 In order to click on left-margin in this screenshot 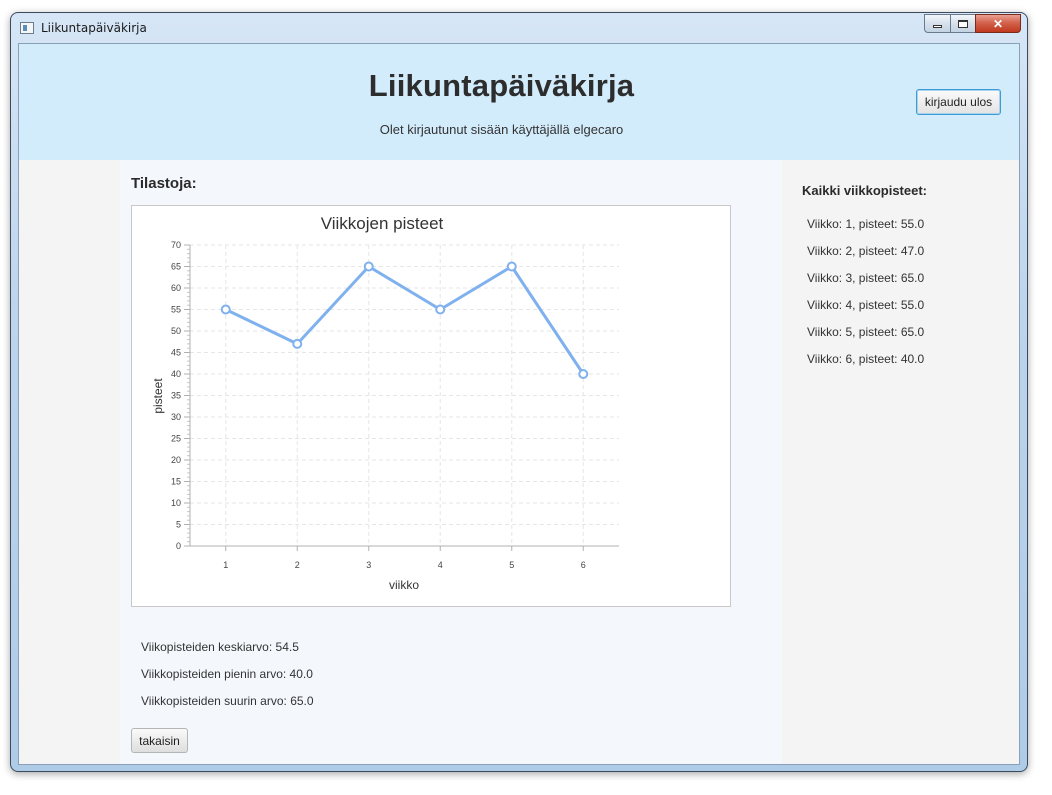, I will do `click(69, 462)`.